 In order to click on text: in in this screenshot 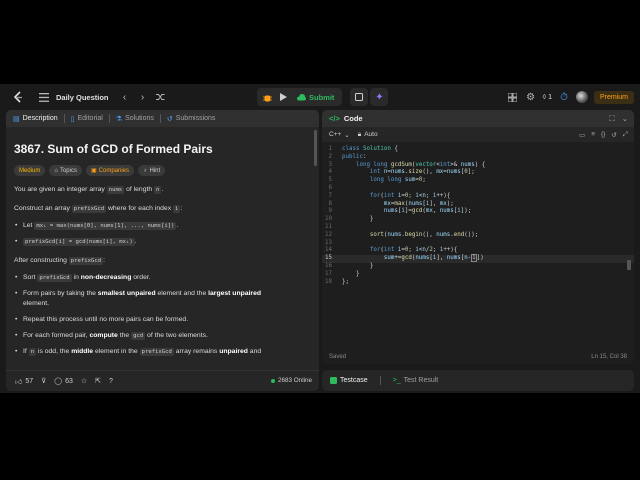, I will do `click(76, 277)`.